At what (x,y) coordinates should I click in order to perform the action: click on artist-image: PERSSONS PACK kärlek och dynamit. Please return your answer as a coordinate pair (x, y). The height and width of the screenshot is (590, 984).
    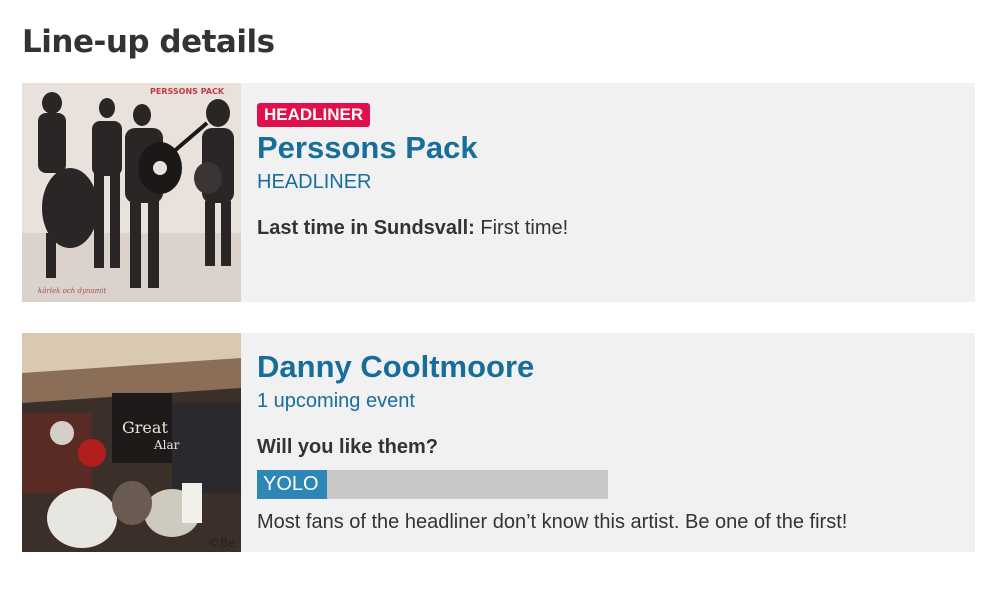
    Looking at the image, I should click on (131, 192).